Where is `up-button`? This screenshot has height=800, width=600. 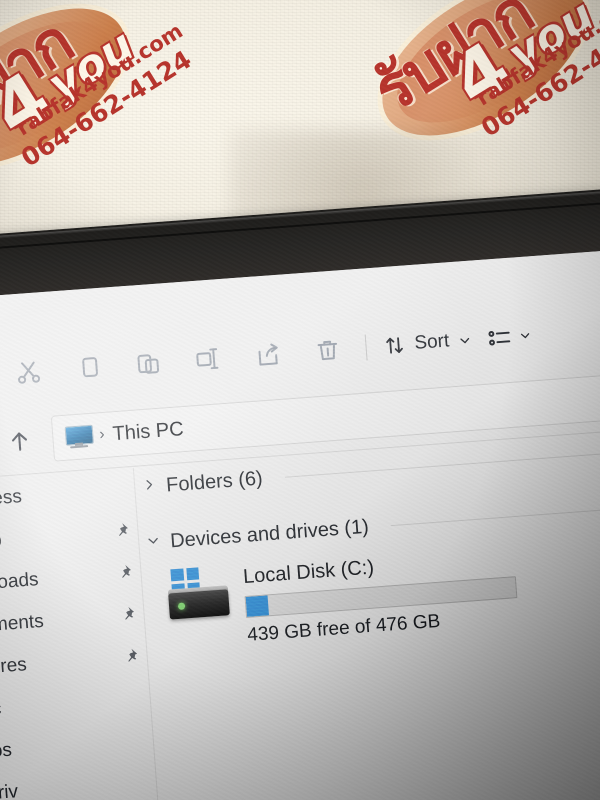
up-button is located at coordinates (23, 441).